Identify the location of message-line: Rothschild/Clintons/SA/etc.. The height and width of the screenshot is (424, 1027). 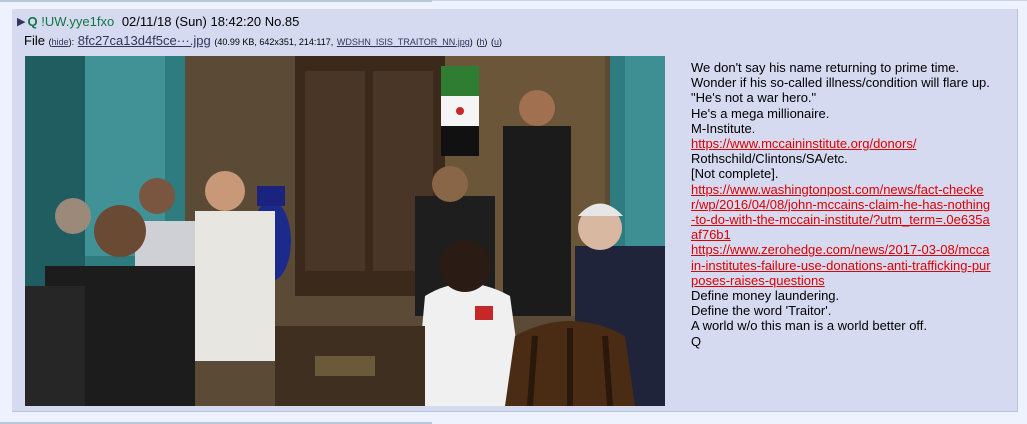
(769, 159).